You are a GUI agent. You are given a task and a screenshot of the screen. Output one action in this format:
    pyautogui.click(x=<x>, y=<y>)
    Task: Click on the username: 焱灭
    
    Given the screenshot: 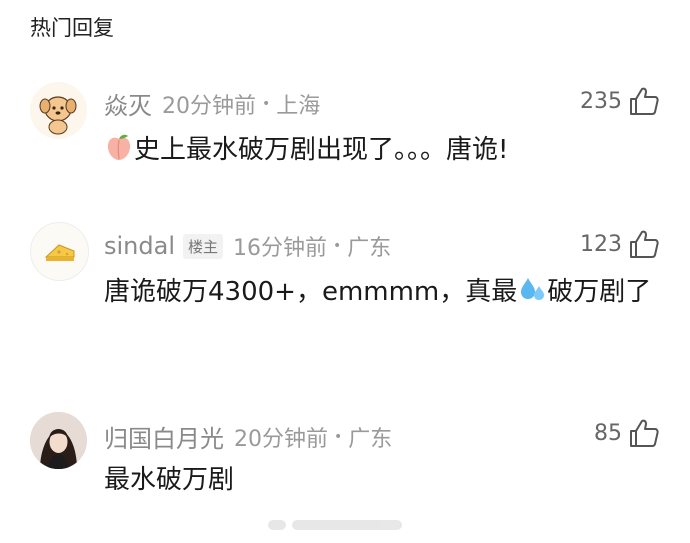 What is the action you would take?
    pyautogui.click(x=128, y=103)
    